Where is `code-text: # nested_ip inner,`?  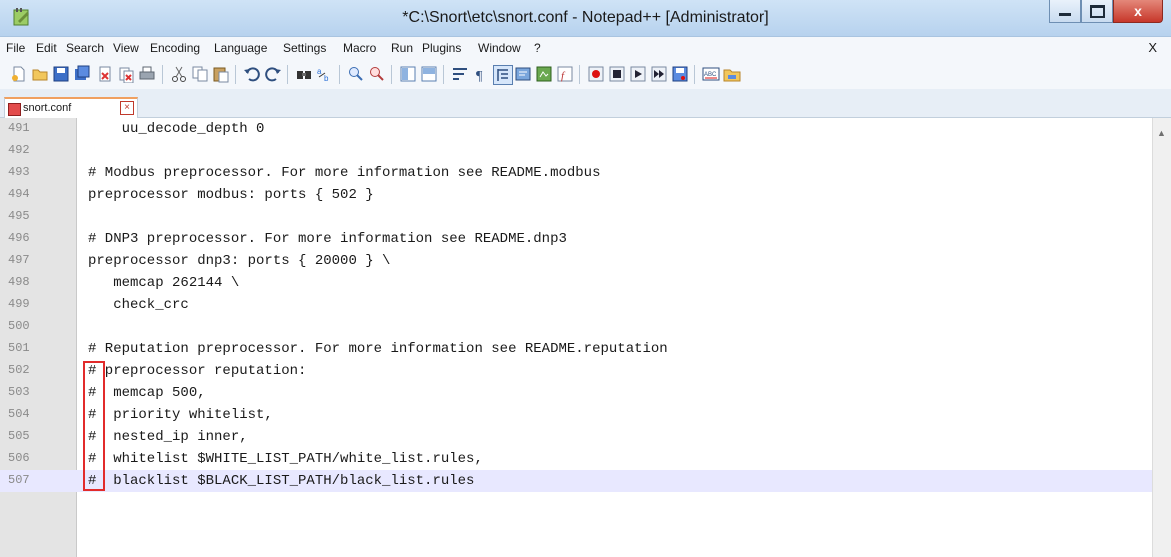 code-text: # nested_ip inner, is located at coordinates (168, 437).